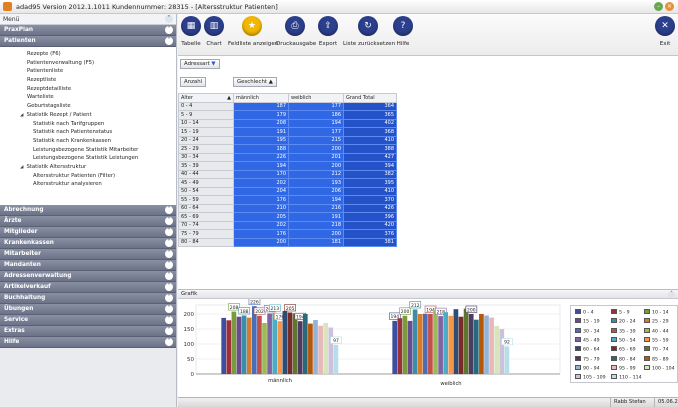 The image size is (678, 407). I want to click on nav-section-mitarbeiter: Mitarbeiter ˅, so click(88, 254).